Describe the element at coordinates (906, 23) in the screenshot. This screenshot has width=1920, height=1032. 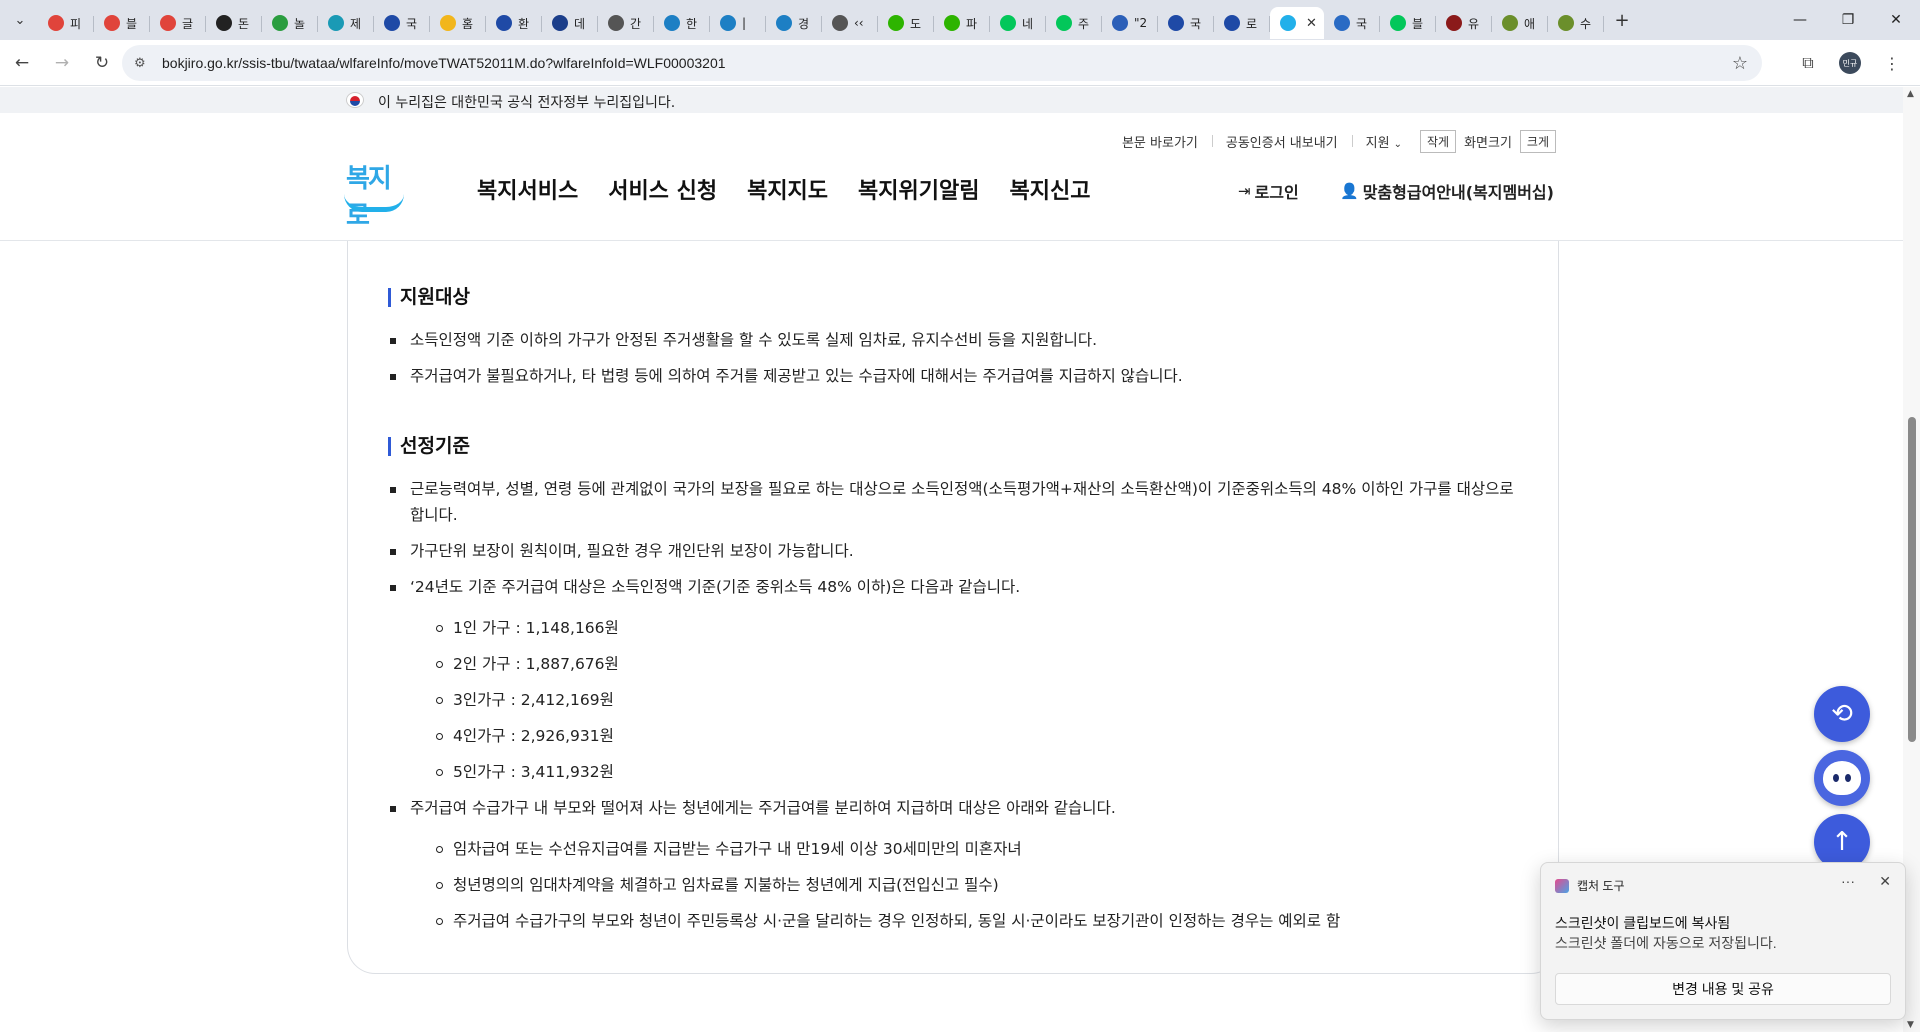
I see `browser-tab: 도` at that location.